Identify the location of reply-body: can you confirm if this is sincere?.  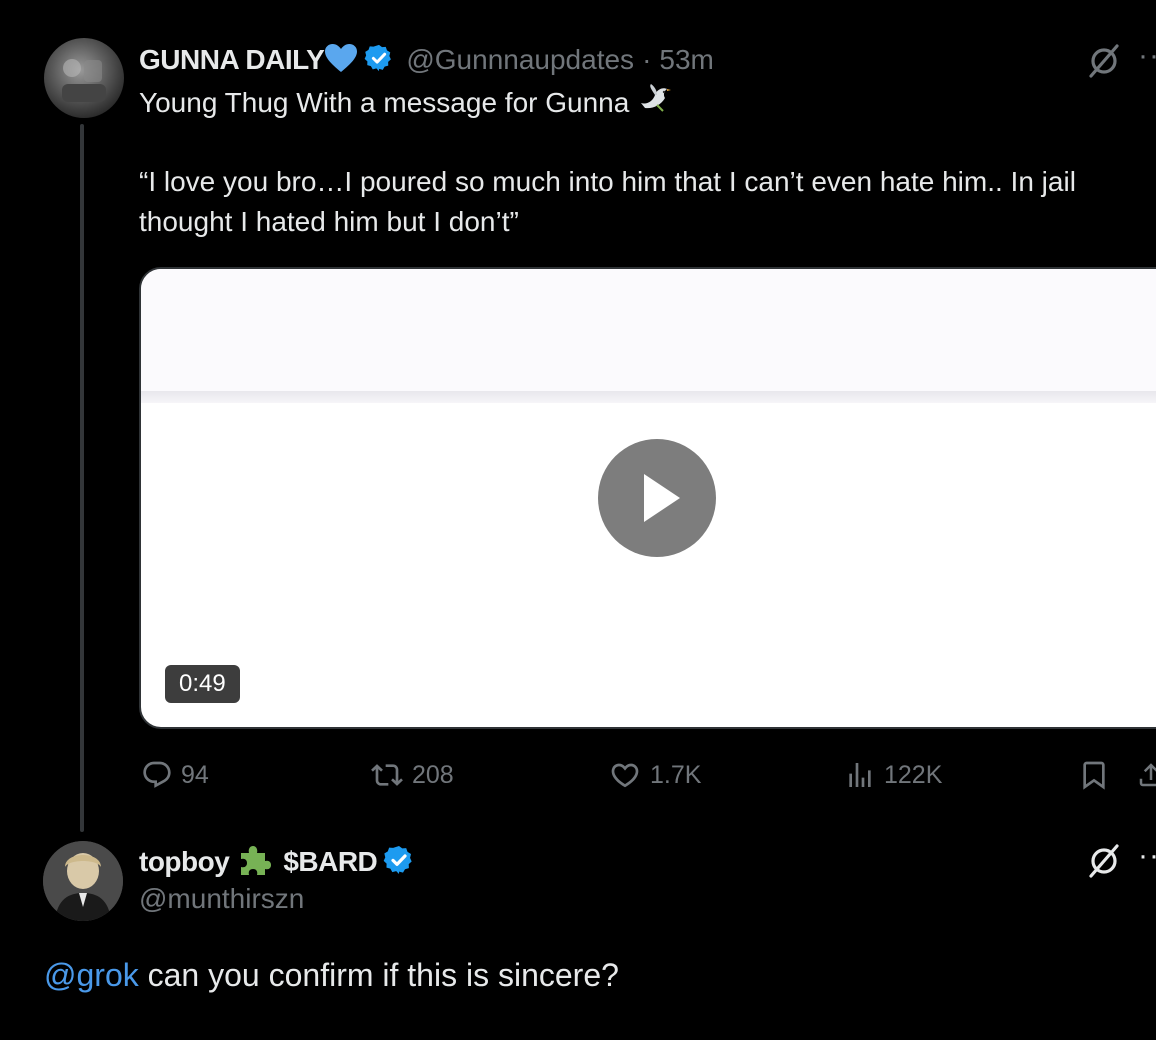
(383, 975).